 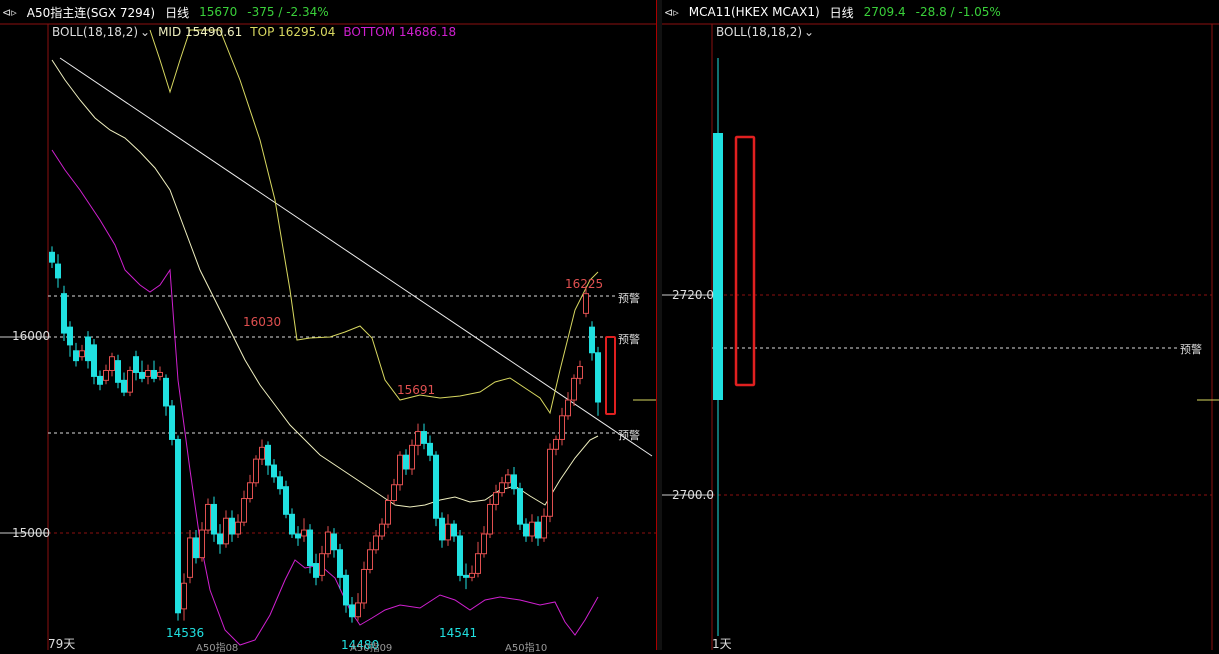 What do you see at coordinates (95, 32) in the screenshot?
I see `left-boll-label: BOLL(18,18,2)` at bounding box center [95, 32].